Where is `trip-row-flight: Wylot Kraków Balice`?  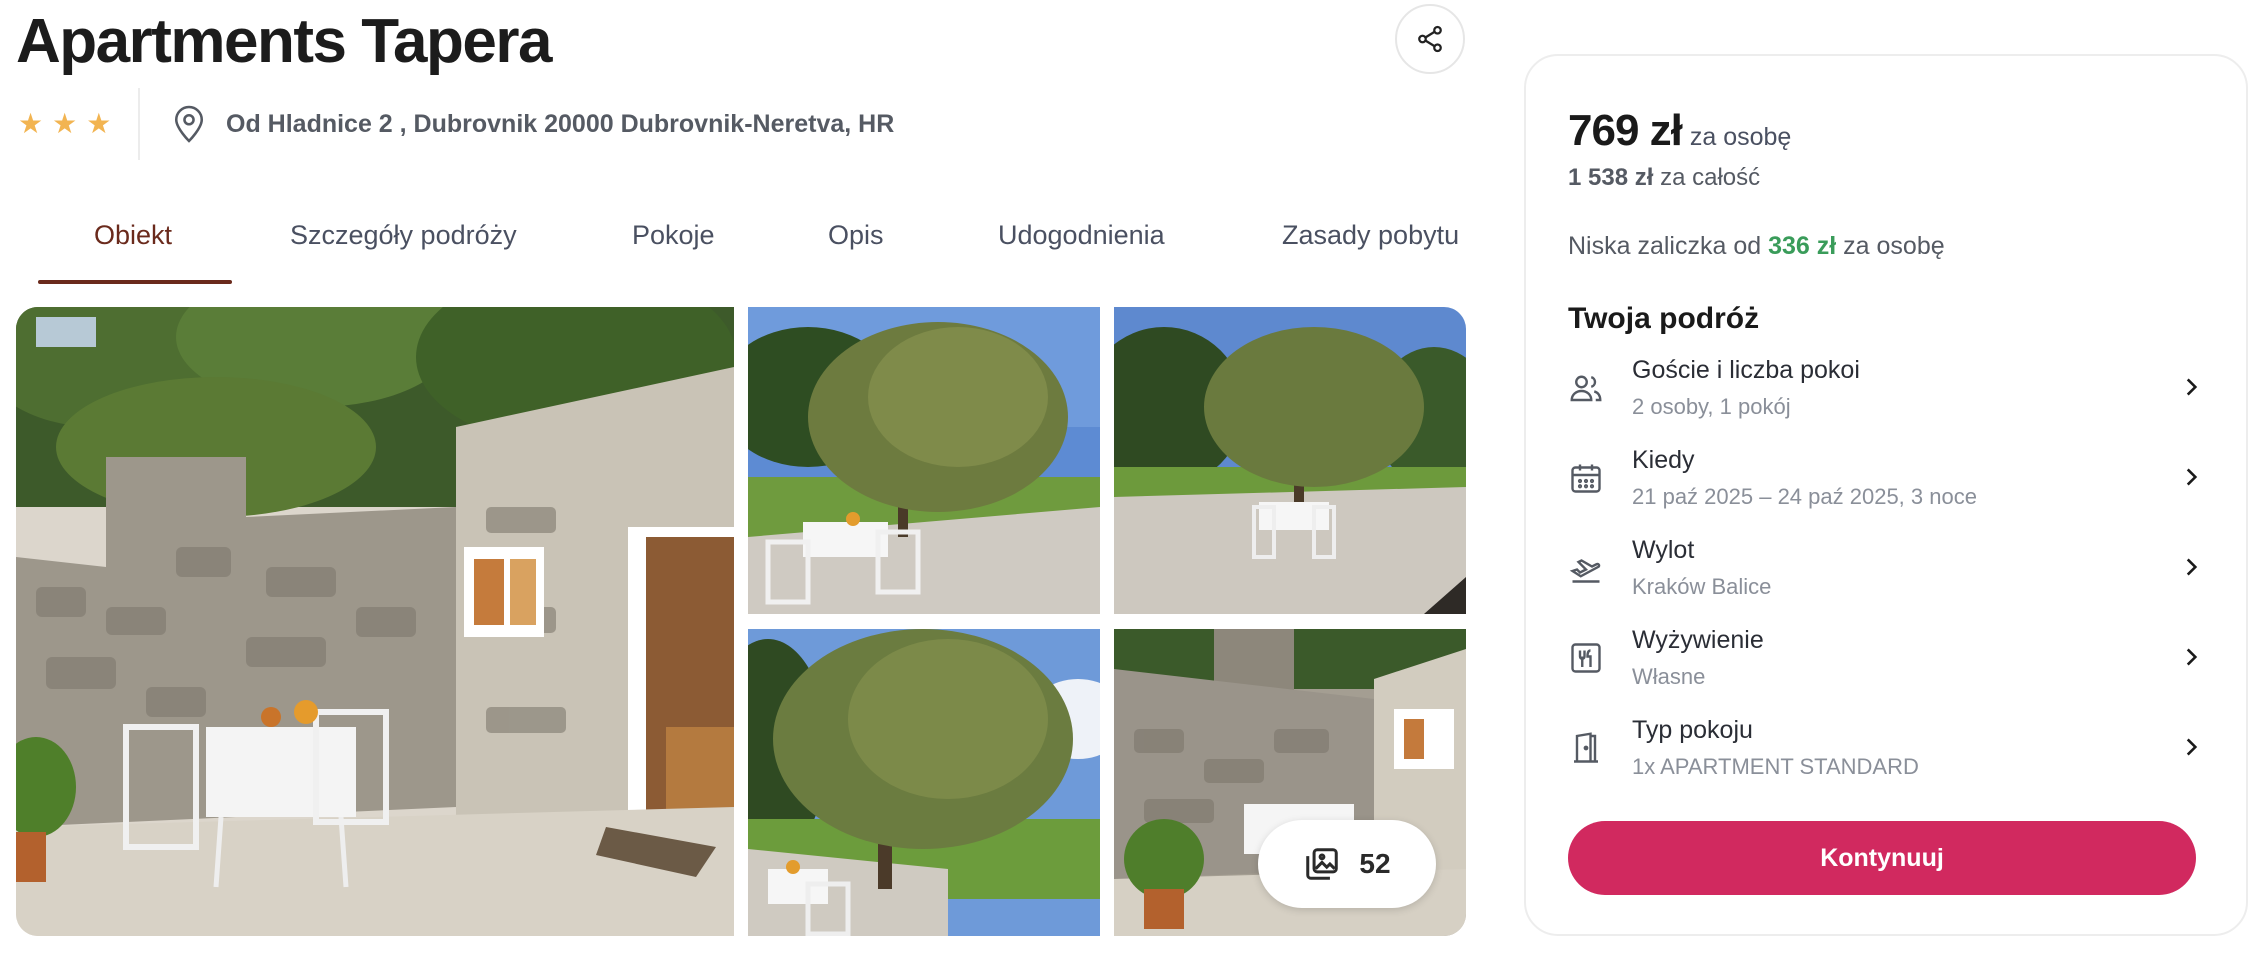 trip-row-flight: Wylot Kraków Balice is located at coordinates (1888, 574).